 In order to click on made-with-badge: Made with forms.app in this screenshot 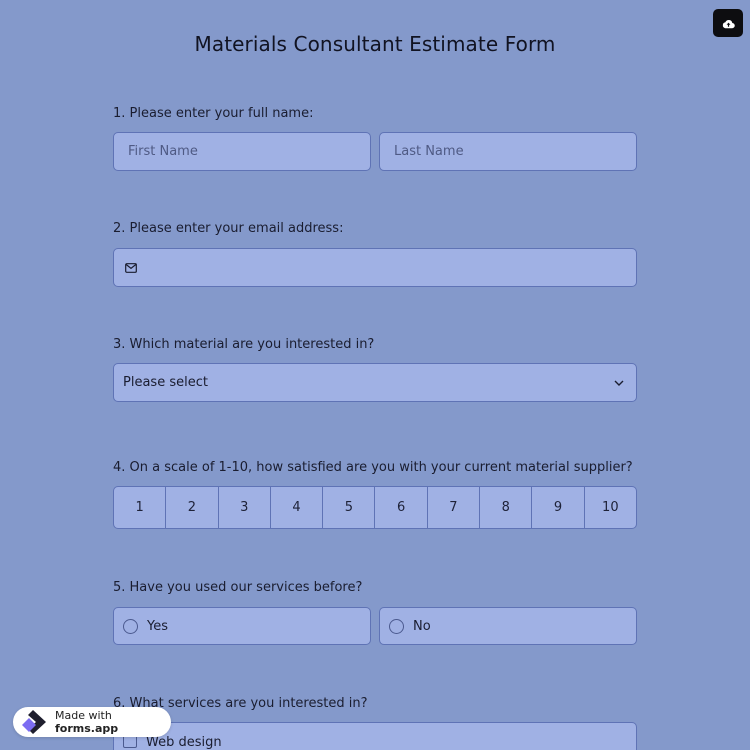, I will do `click(92, 722)`.